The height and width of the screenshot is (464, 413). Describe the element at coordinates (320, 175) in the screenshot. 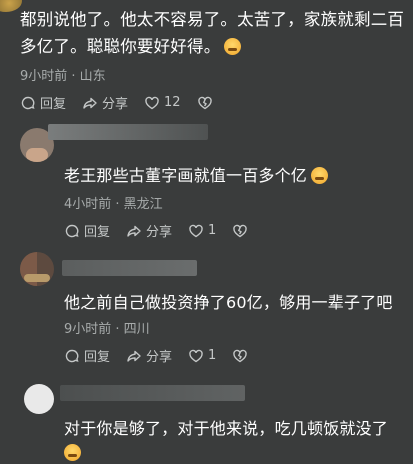

I see `grinning-sweat-emoji` at that location.